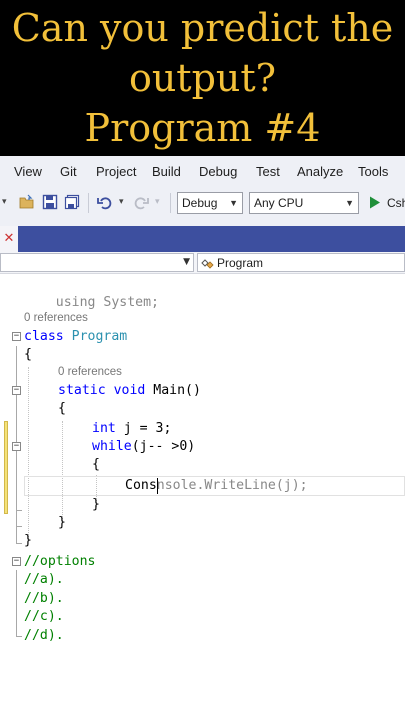 The height and width of the screenshot is (720, 405). What do you see at coordinates (396, 203) in the screenshot?
I see `start-button-label: Csh` at bounding box center [396, 203].